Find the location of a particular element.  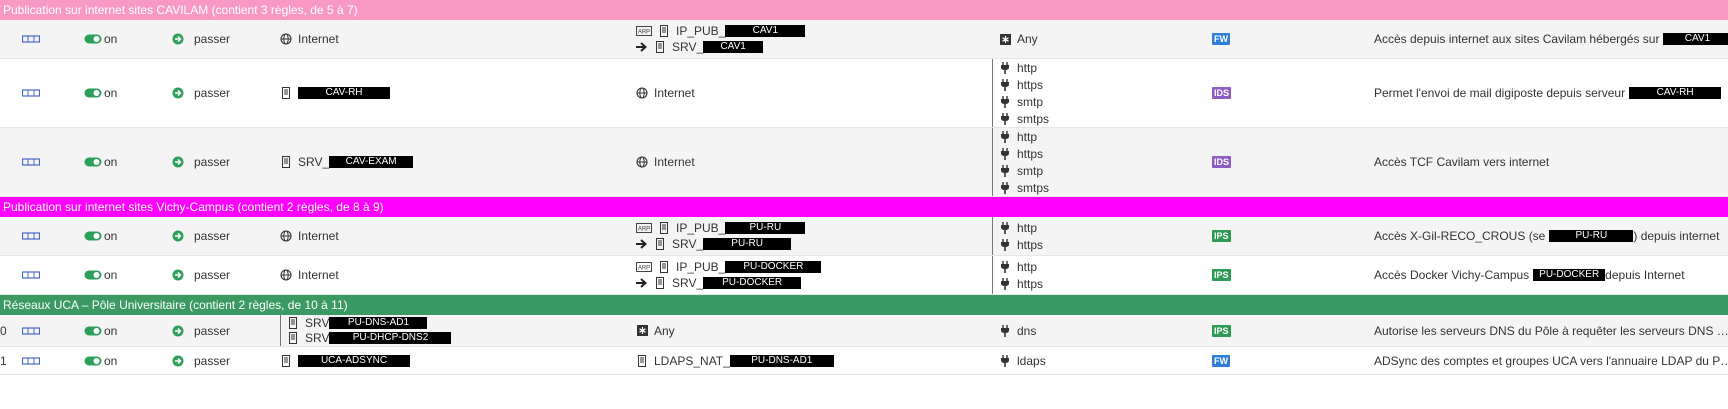

destination-cell: Internet is located at coordinates (665, 93).